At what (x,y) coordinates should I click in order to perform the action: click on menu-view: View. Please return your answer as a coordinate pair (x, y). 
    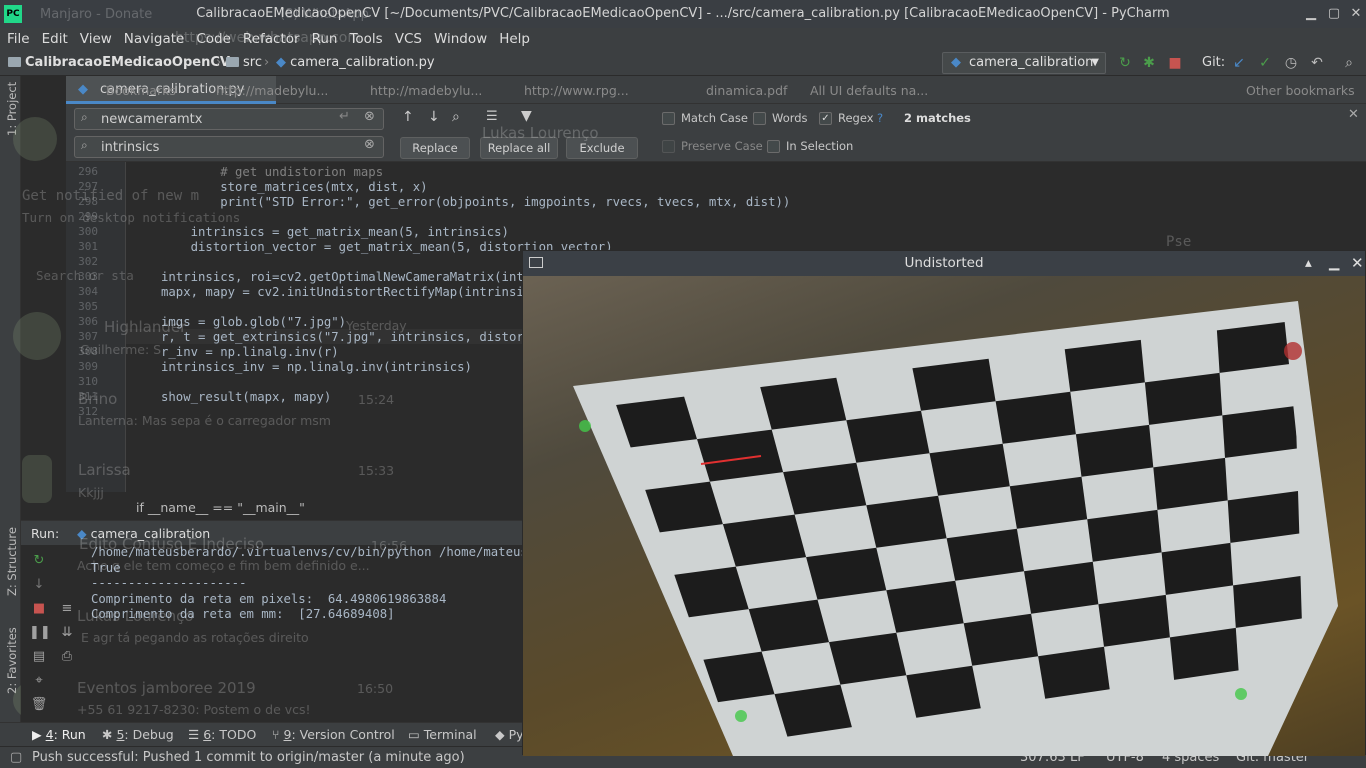
    Looking at the image, I should click on (96, 39).